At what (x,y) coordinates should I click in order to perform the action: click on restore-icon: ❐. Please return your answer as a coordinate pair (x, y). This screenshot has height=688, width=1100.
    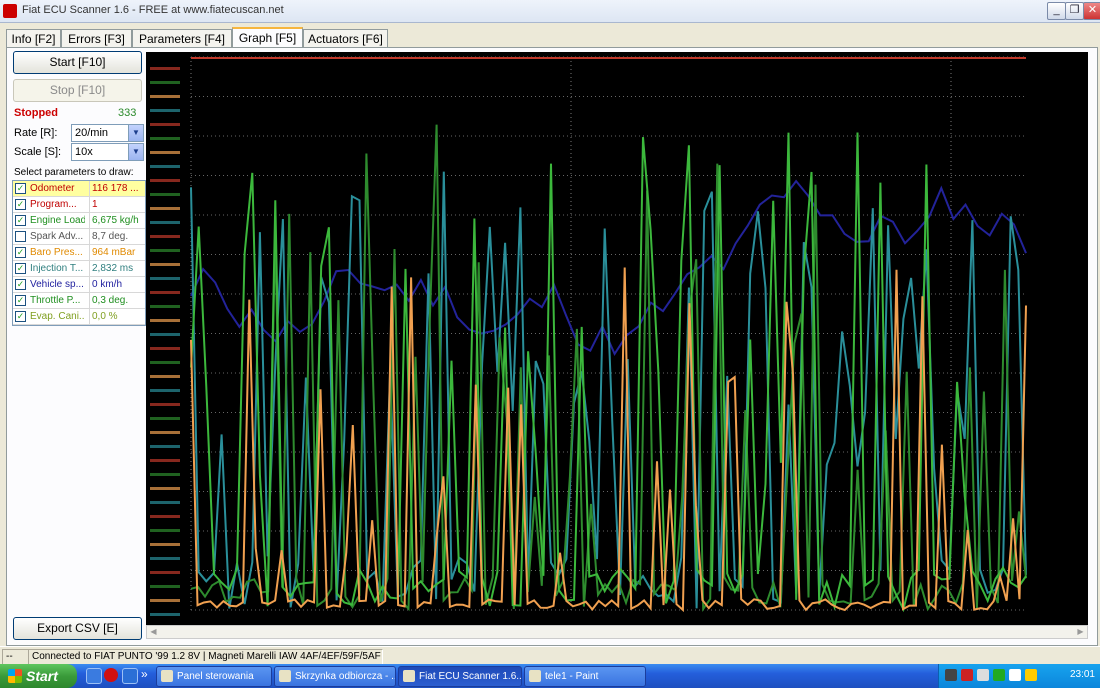
    Looking at the image, I should click on (1074, 11).